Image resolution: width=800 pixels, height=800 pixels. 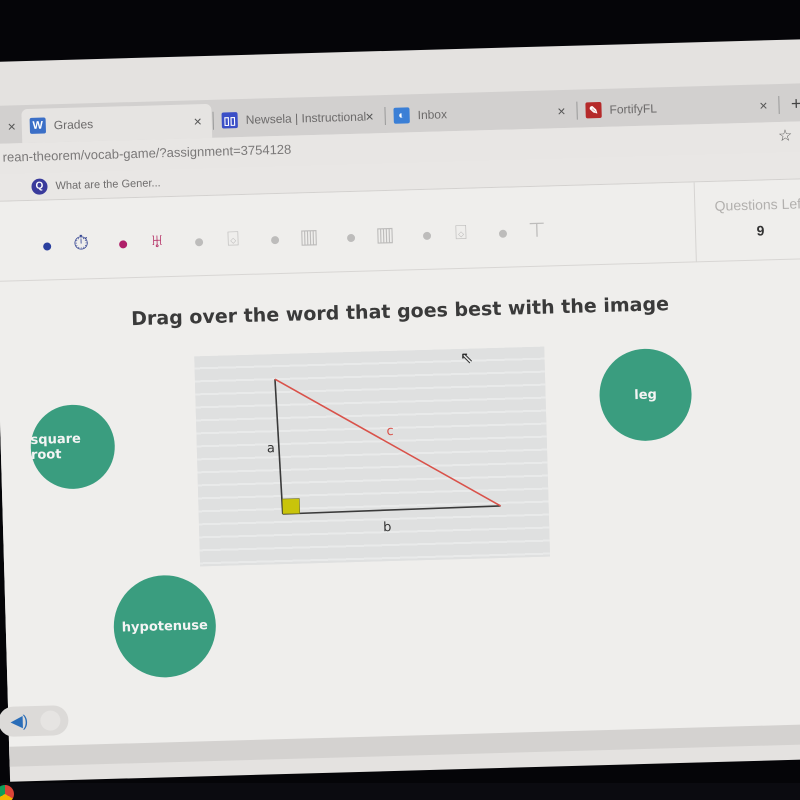 I want to click on stopwatch-icon: ⏱, so click(x=81, y=243).